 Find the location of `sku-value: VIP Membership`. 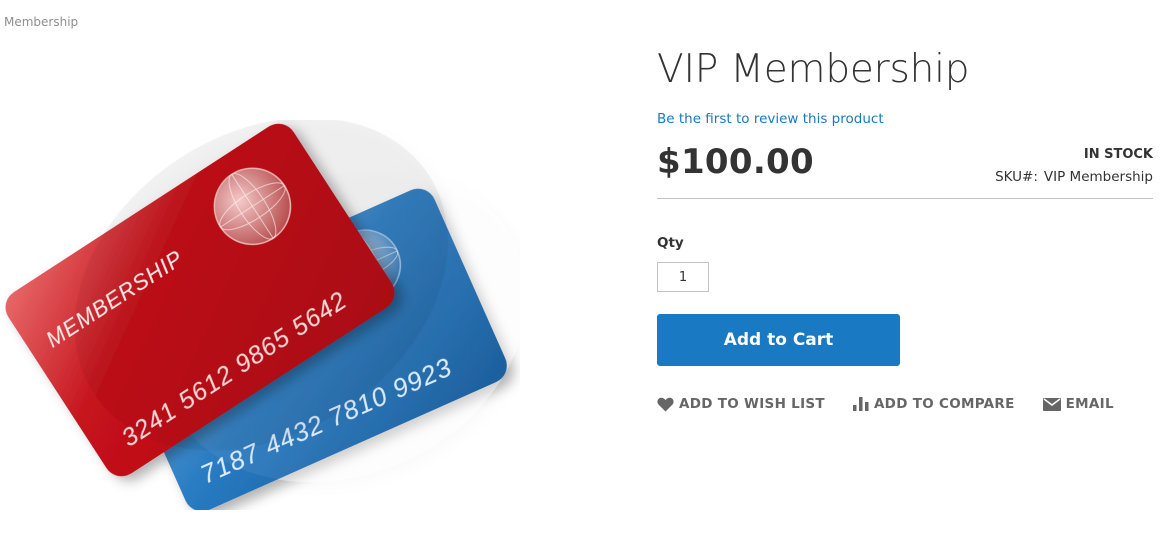

sku-value: VIP Membership is located at coordinates (1098, 177).